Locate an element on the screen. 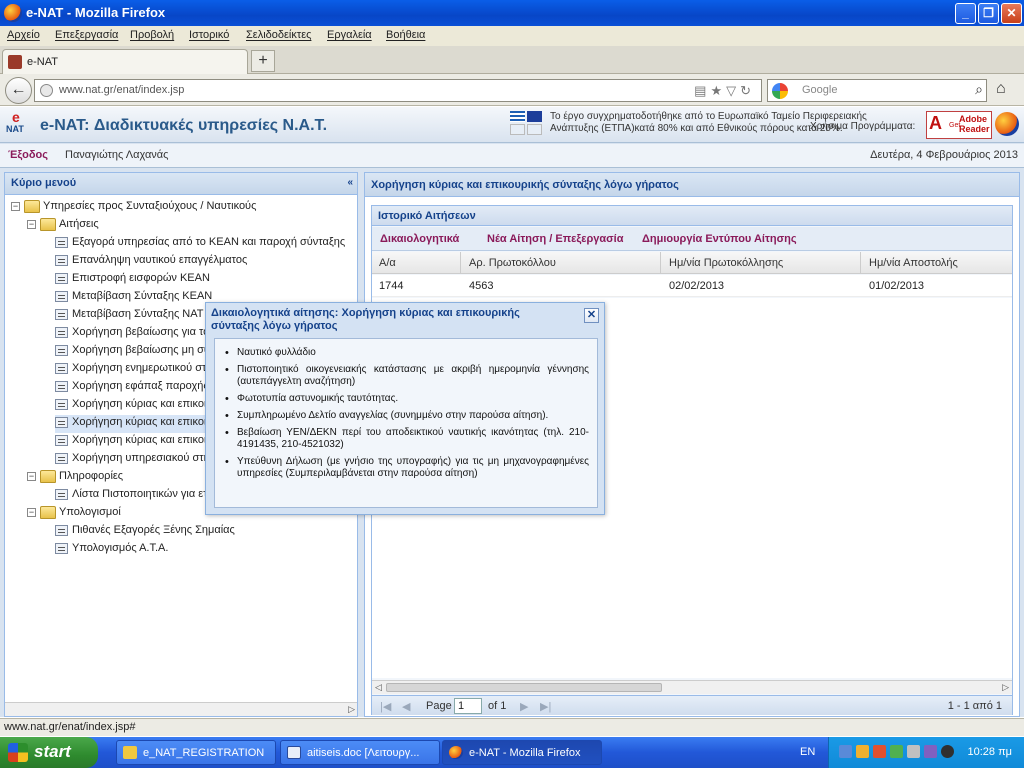 The height and width of the screenshot is (768, 1024). tree-item: Επιστροφή εισφορών ΚΕΑΝ is located at coordinates (205, 280).